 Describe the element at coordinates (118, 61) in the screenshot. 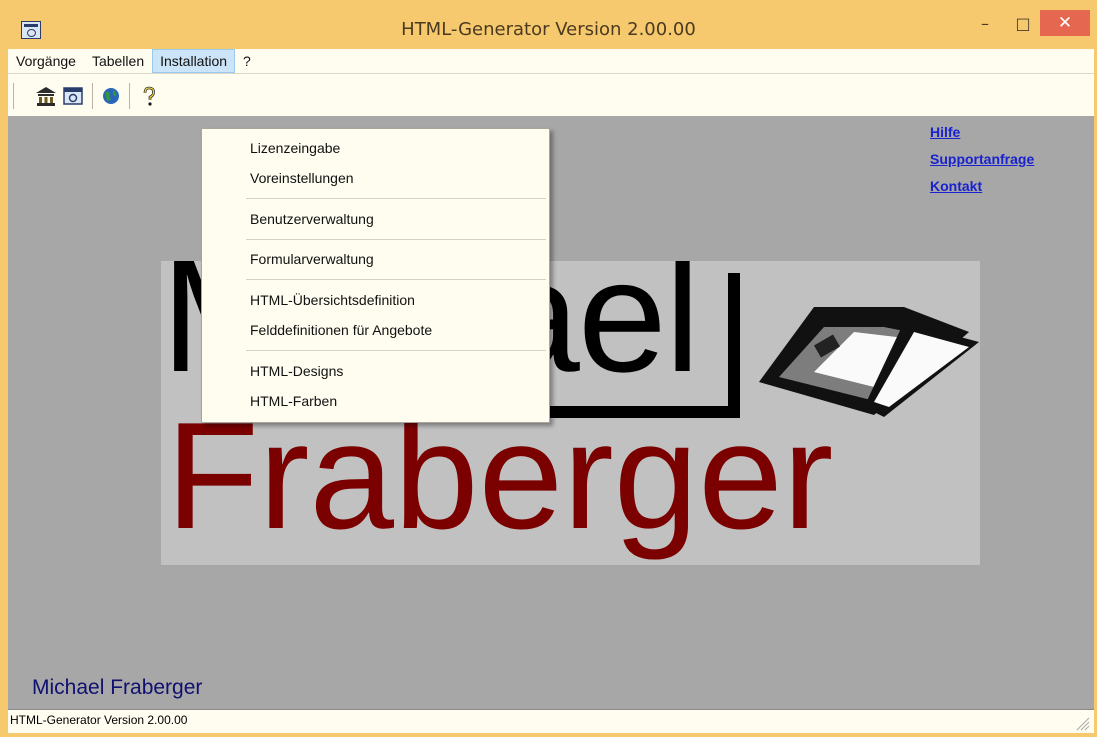

I see `menu-tabellen: Tabellen` at that location.